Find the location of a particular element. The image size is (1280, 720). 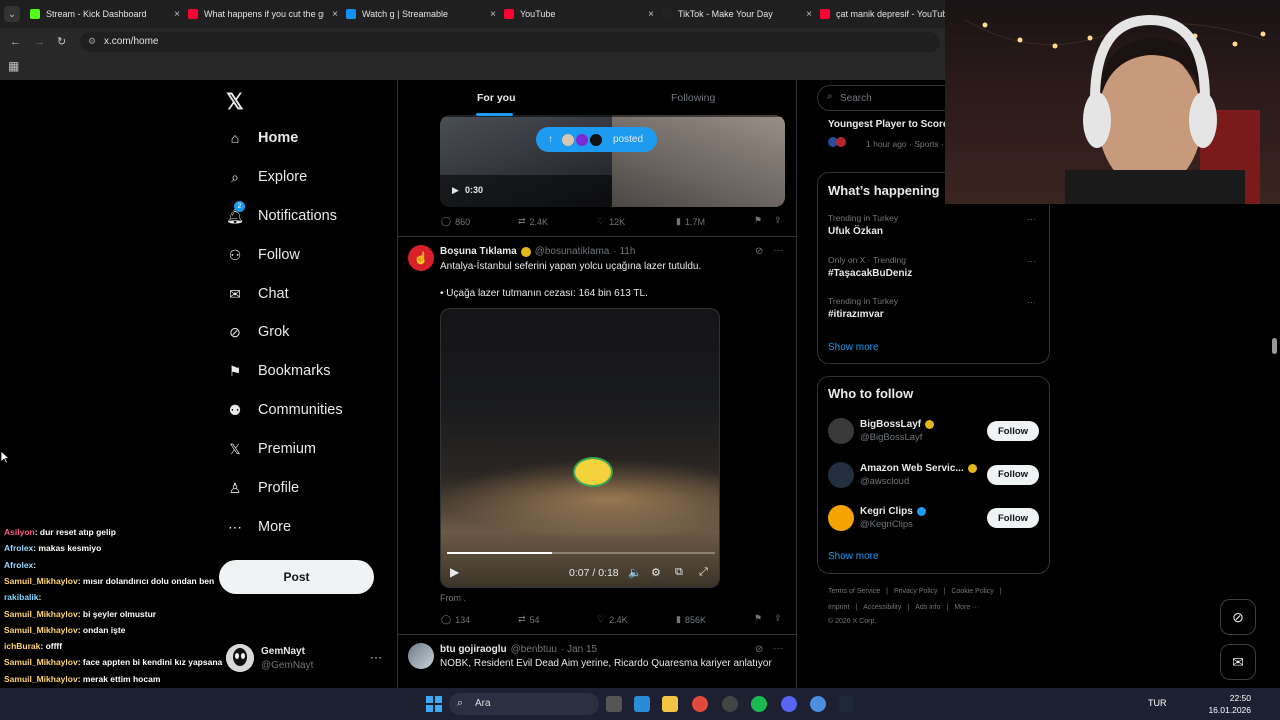

repost-button: ⇄ 54 is located at coordinates (529, 619).